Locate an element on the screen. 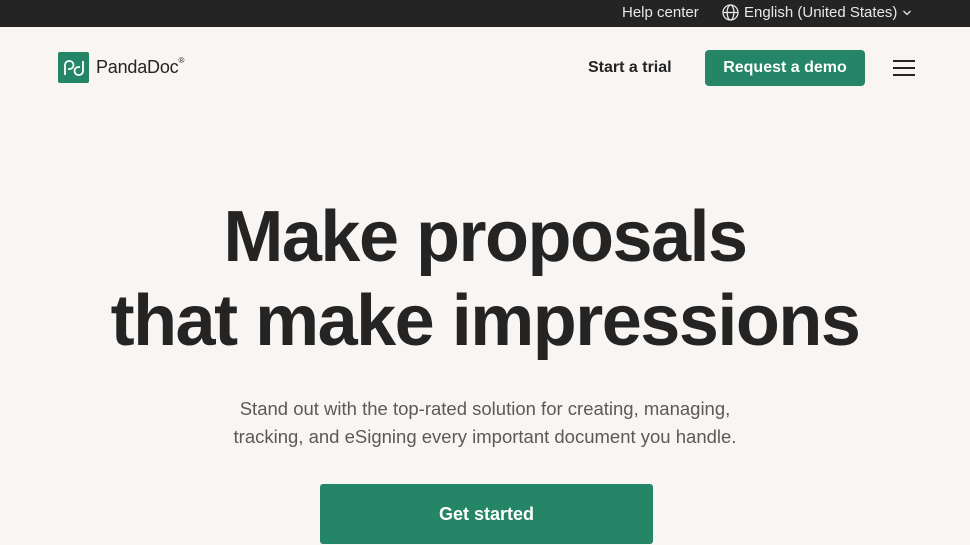  get-started-button: Get started is located at coordinates (486, 514).